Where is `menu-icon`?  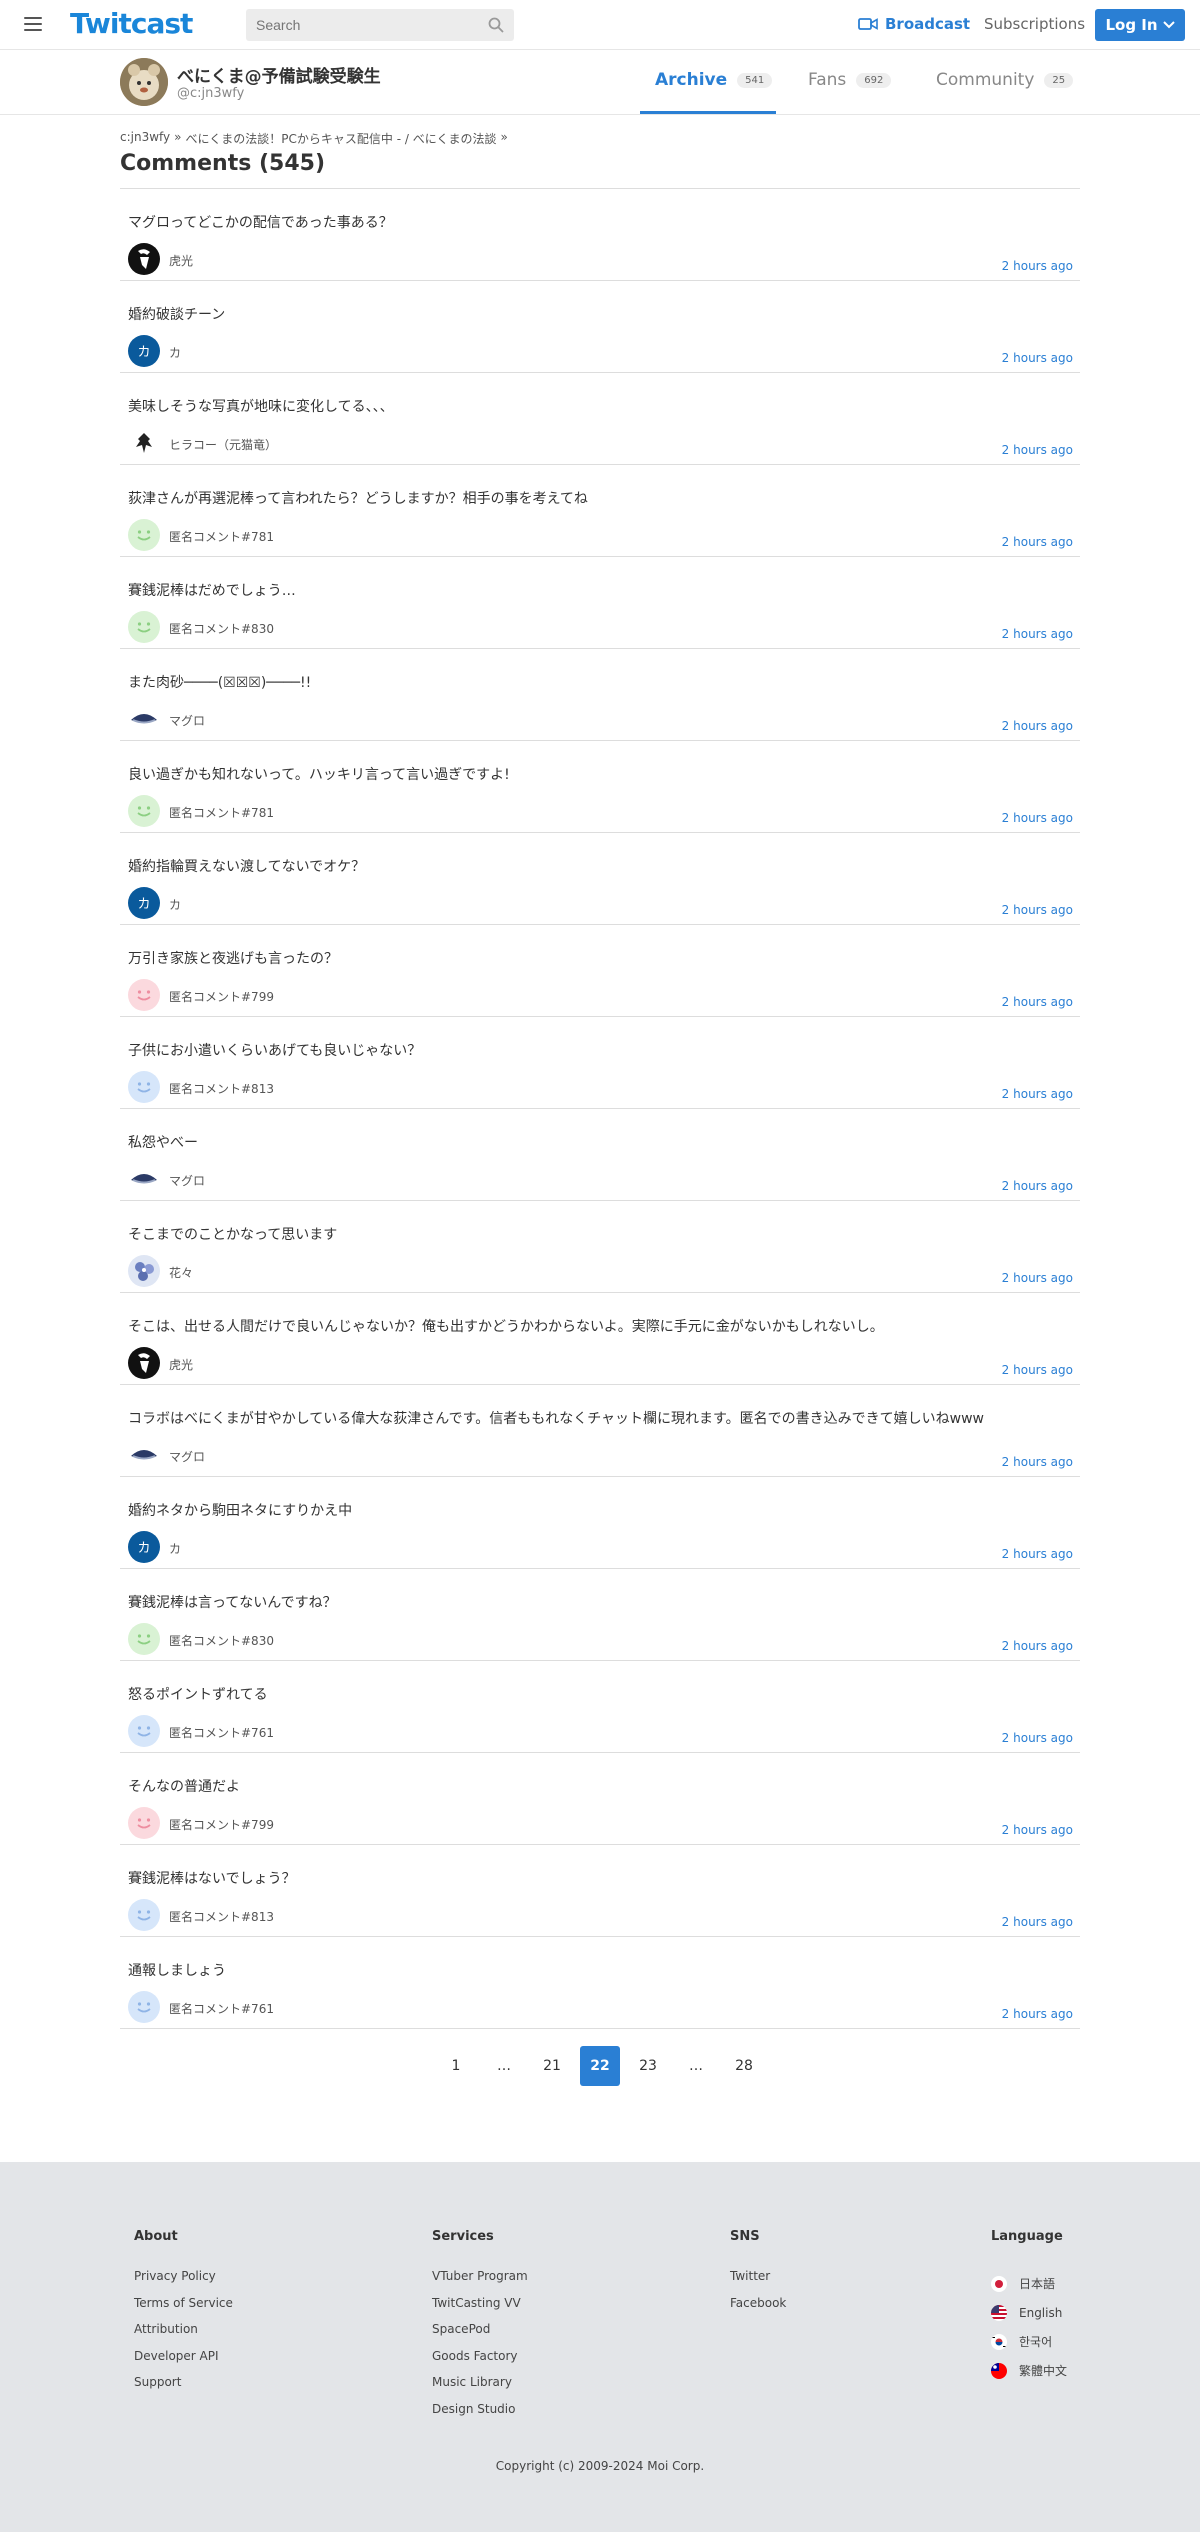
menu-icon is located at coordinates (33, 24).